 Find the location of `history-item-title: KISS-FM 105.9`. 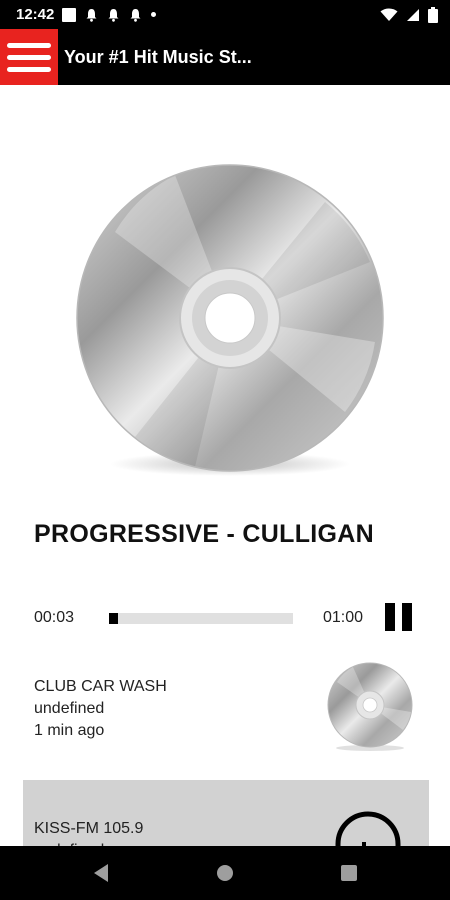

history-item-title: KISS-FM 105.9 is located at coordinates (89, 828).